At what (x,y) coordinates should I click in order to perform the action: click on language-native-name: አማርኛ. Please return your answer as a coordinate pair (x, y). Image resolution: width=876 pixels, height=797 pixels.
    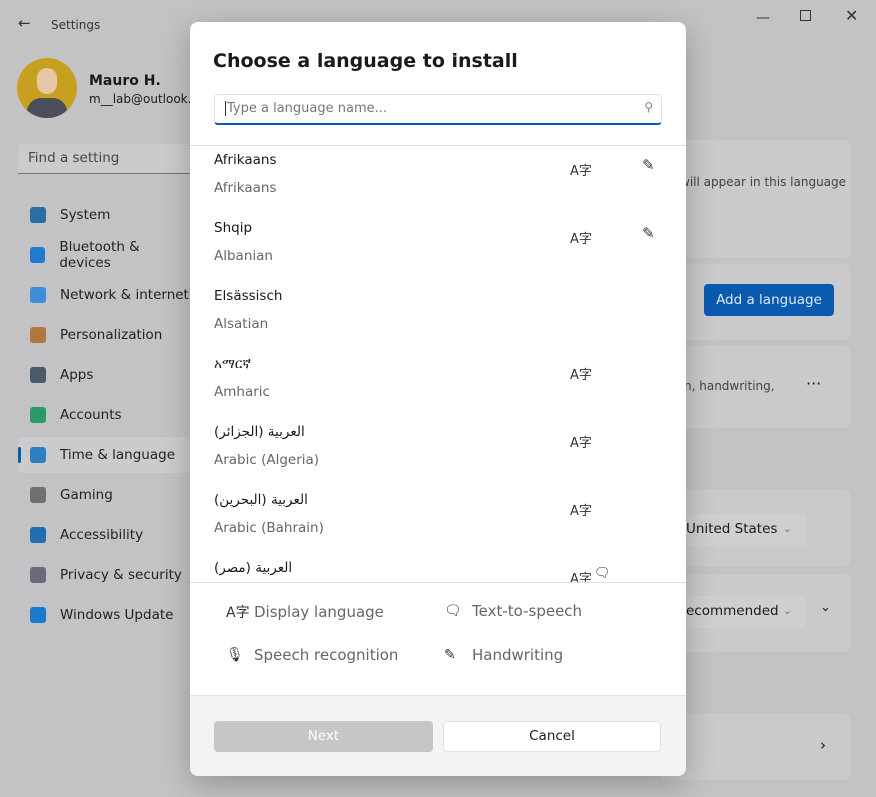
    Looking at the image, I should click on (232, 364).